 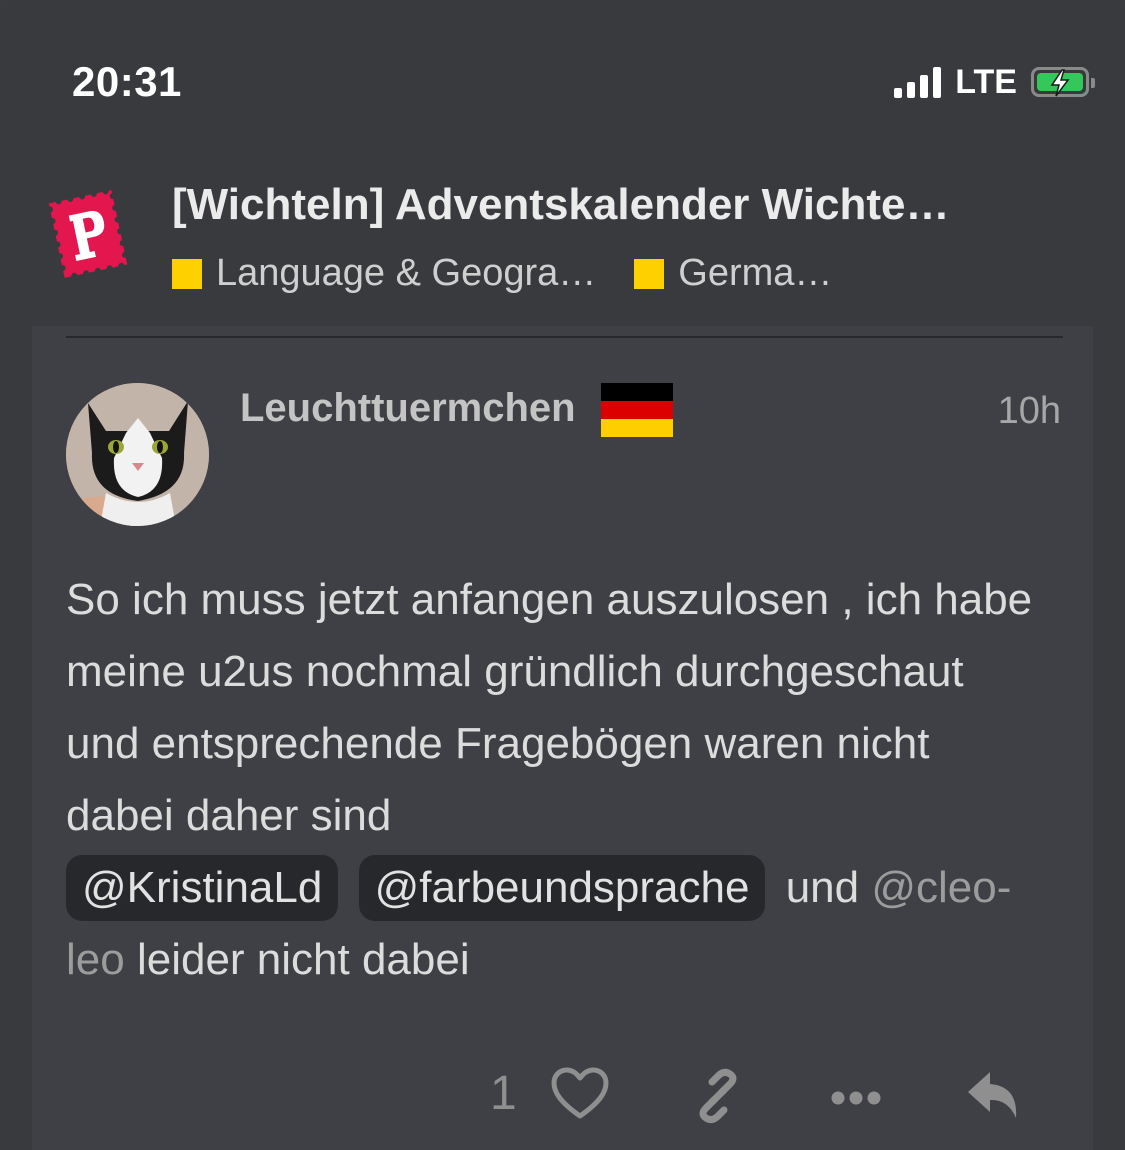 What do you see at coordinates (637, 410) in the screenshot?
I see `germany-flag-icon` at bounding box center [637, 410].